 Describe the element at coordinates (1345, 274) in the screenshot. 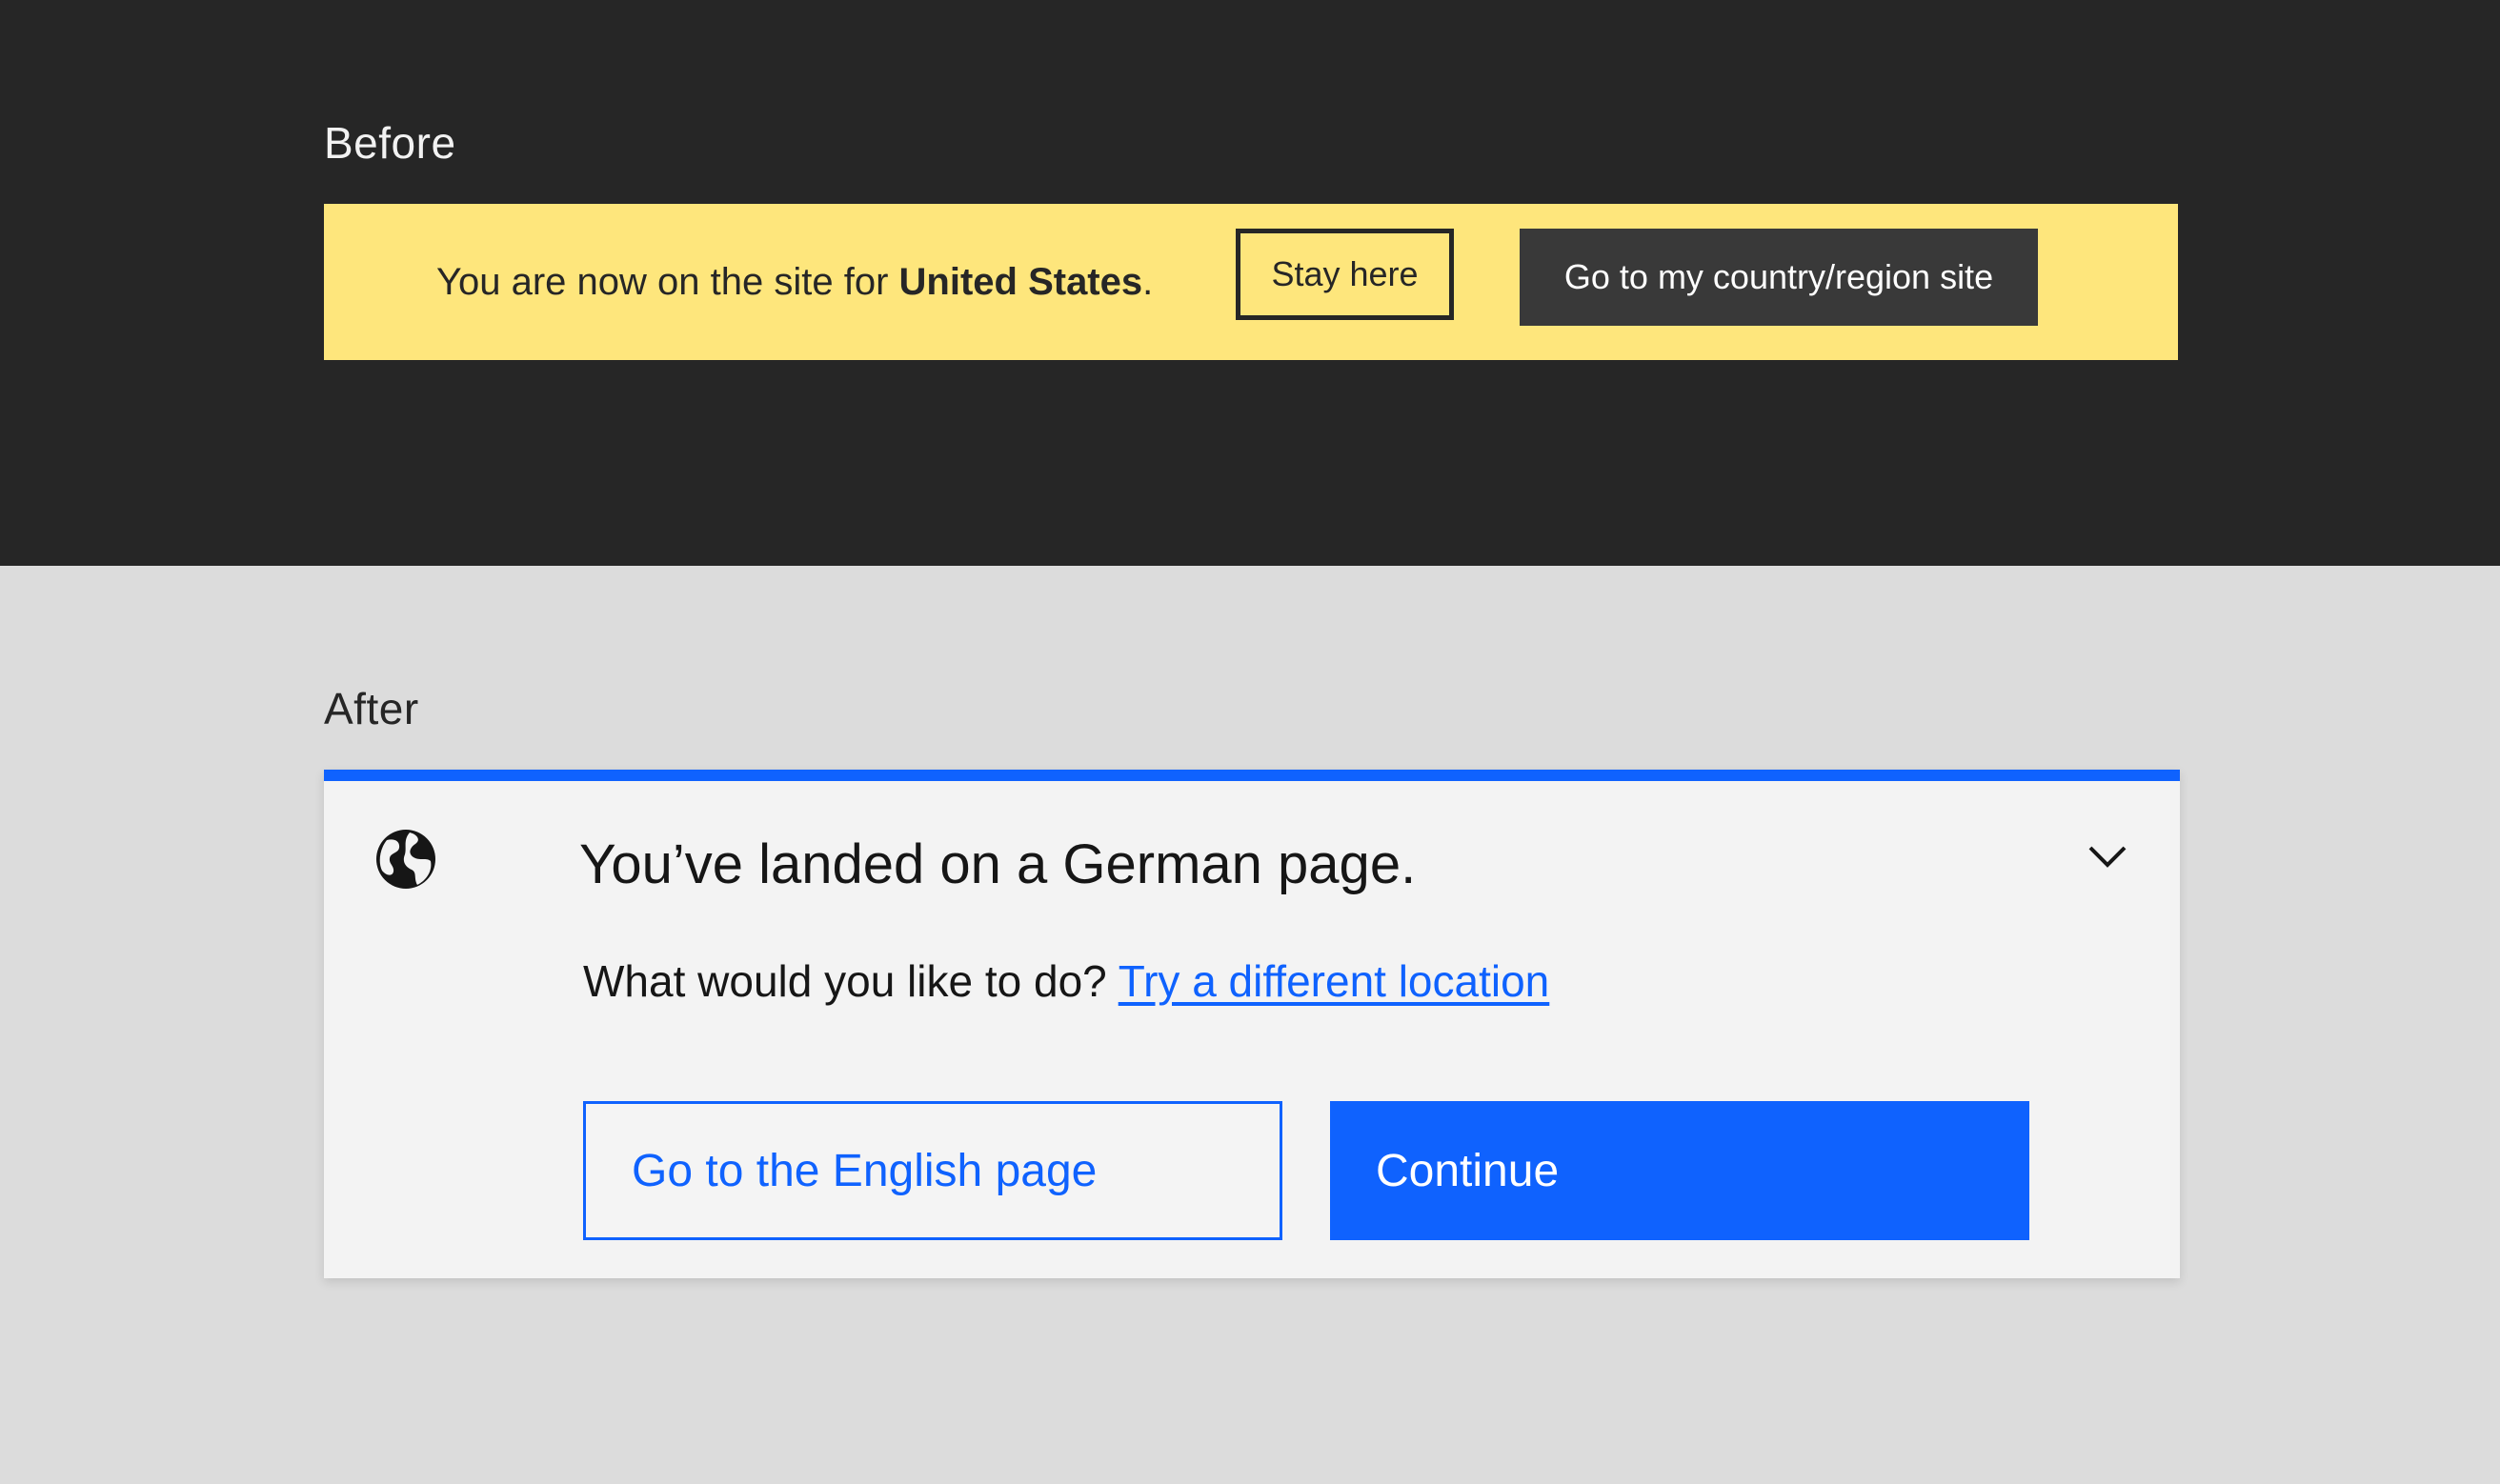

I see `stay-here-button: Stay here` at that location.